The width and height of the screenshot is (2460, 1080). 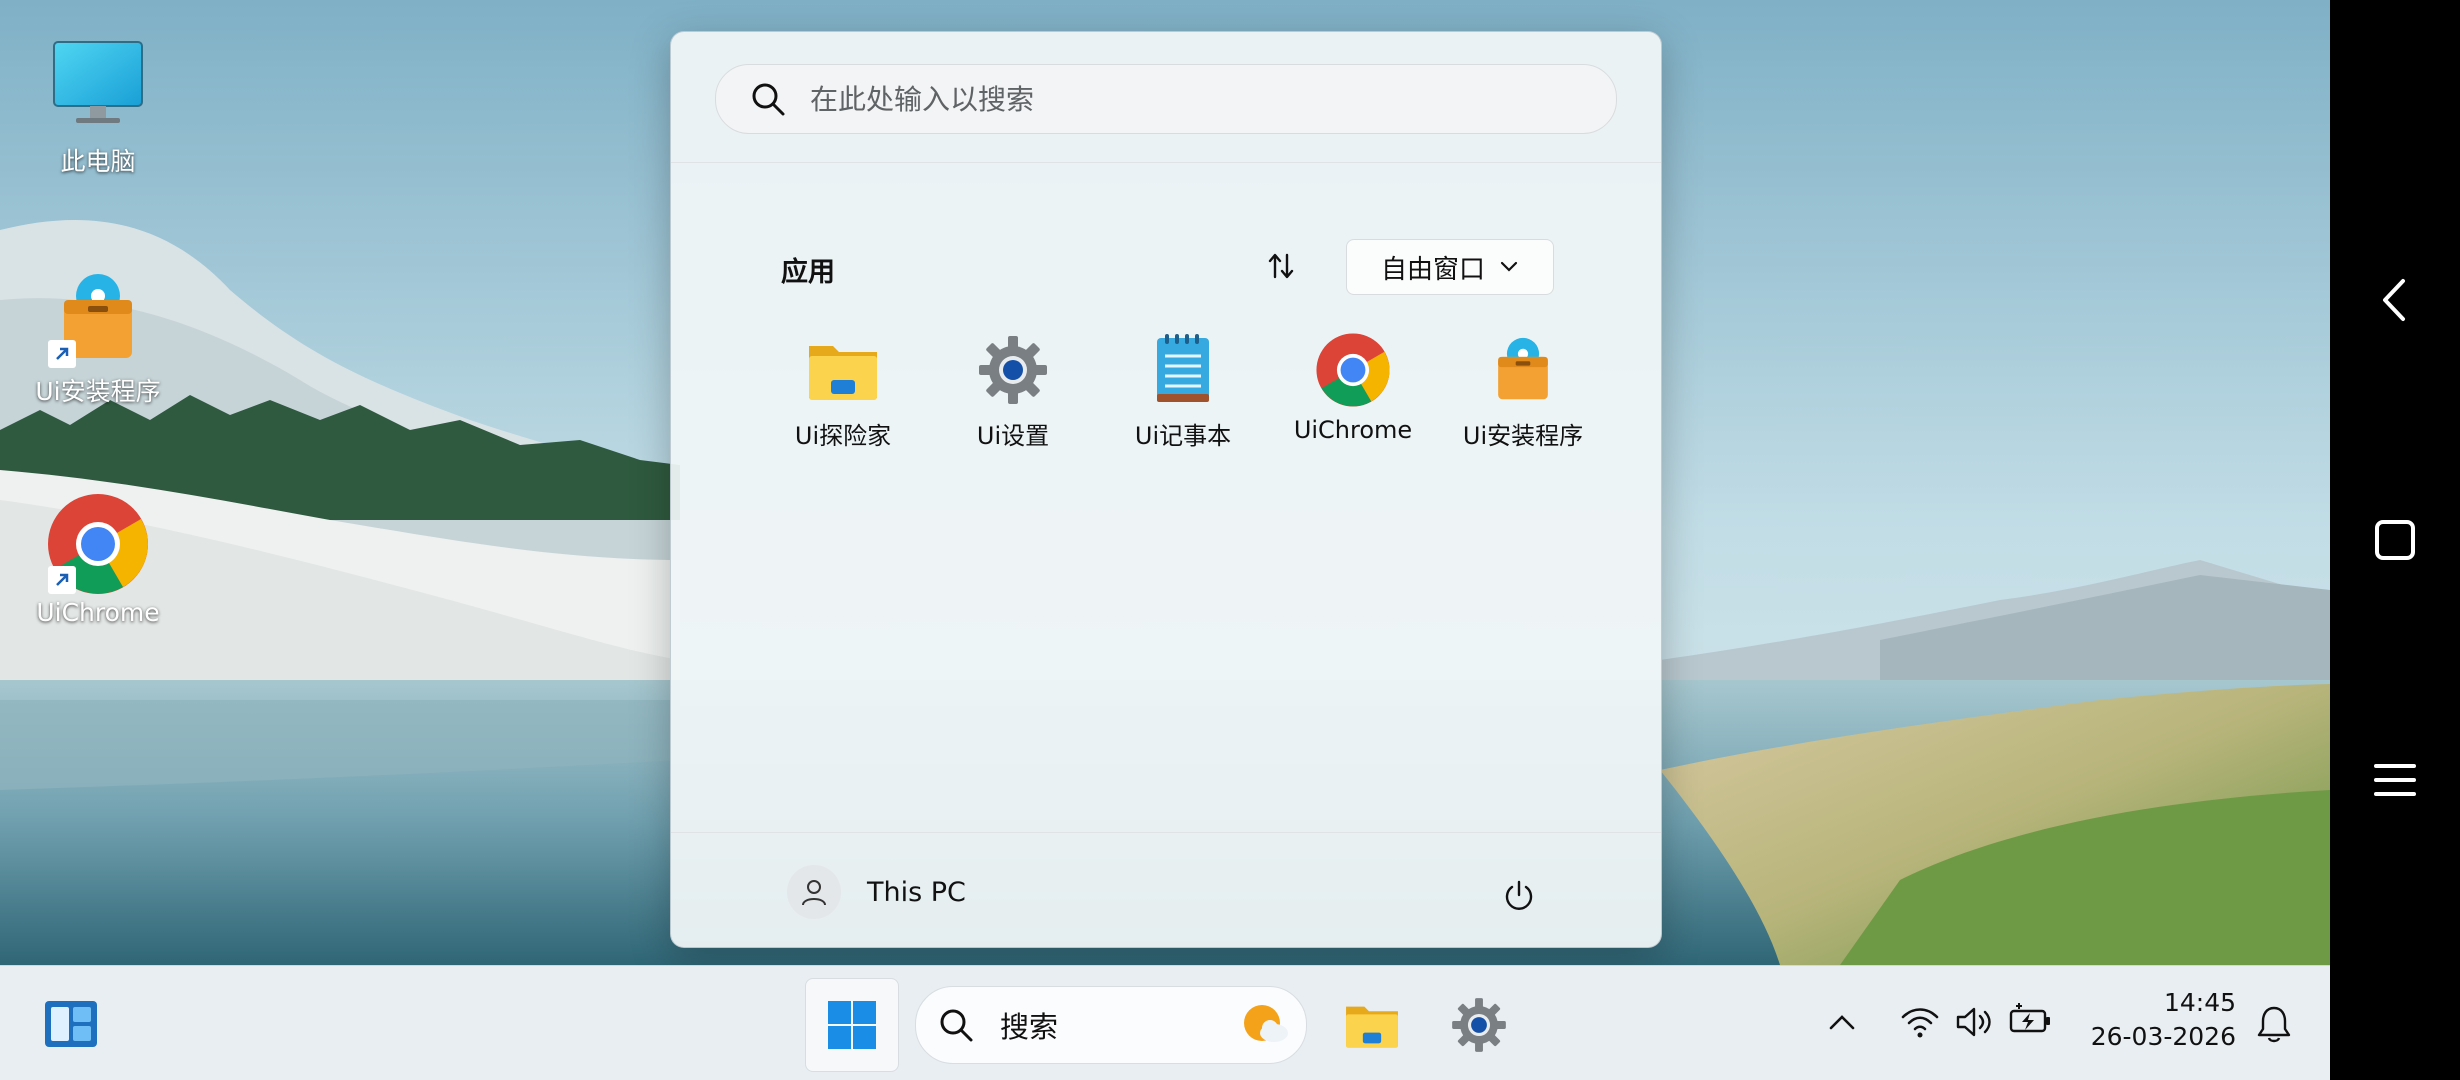 I want to click on view-mode-label: 自由窗口, so click(x=1432, y=269).